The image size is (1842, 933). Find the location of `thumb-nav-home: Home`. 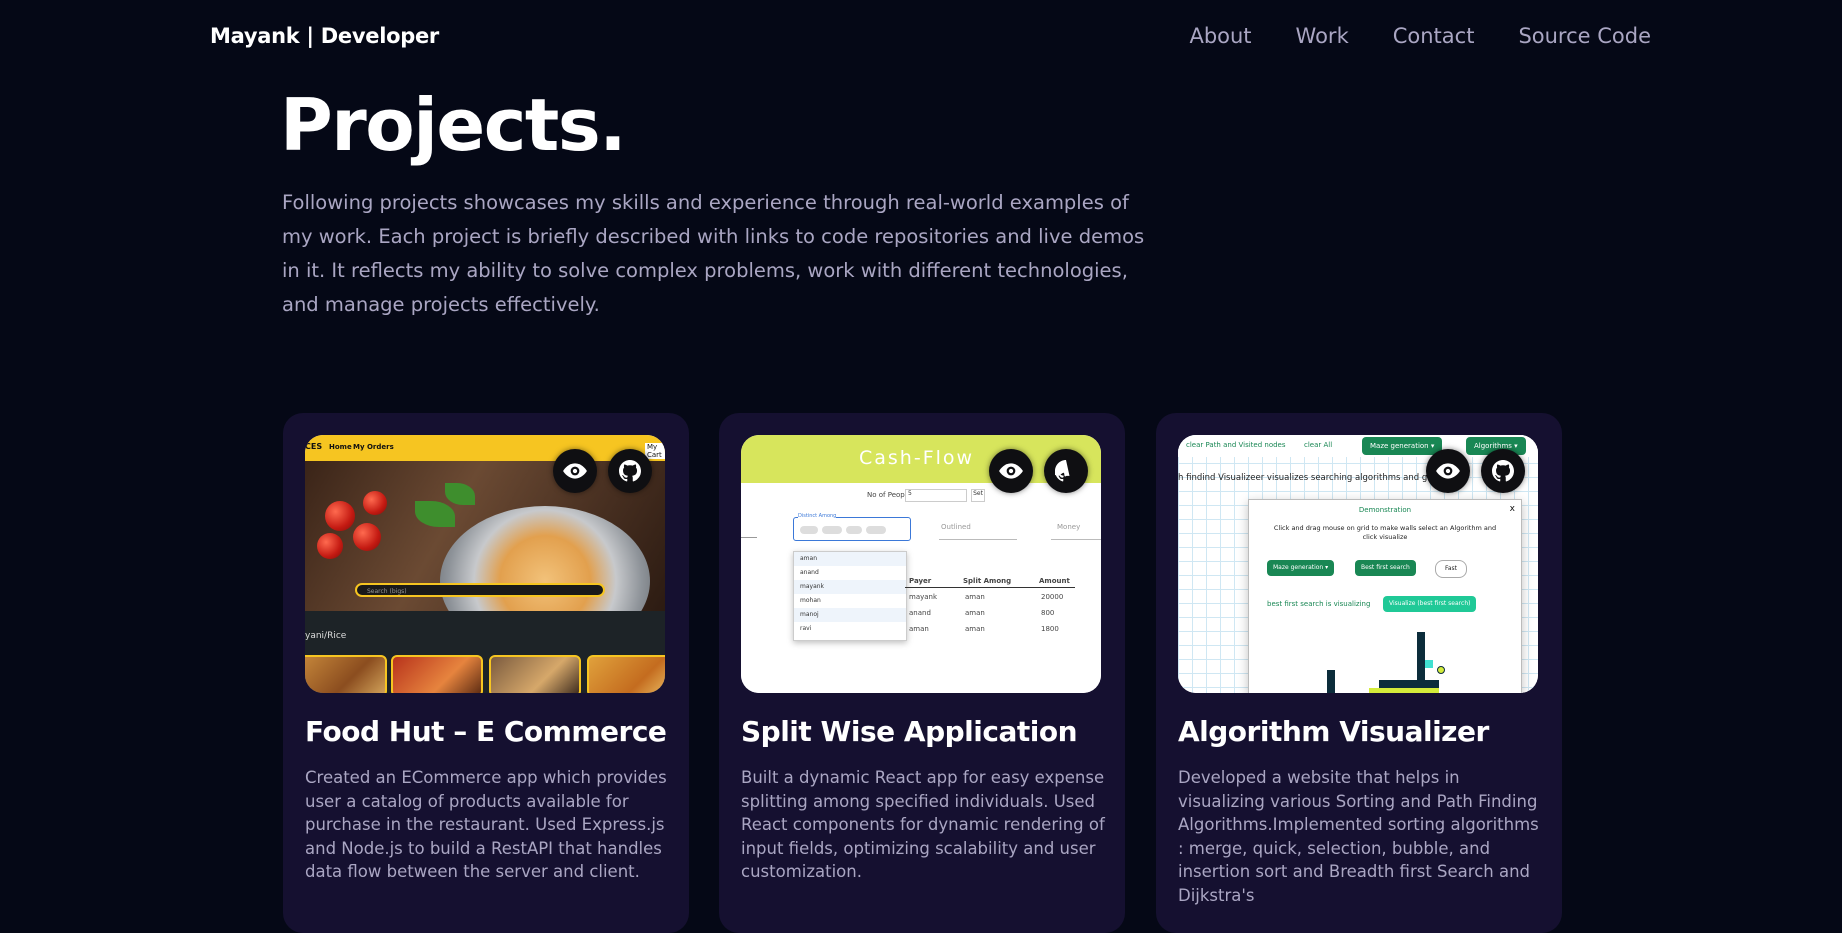

thumb-nav-home: Home is located at coordinates (340, 447).